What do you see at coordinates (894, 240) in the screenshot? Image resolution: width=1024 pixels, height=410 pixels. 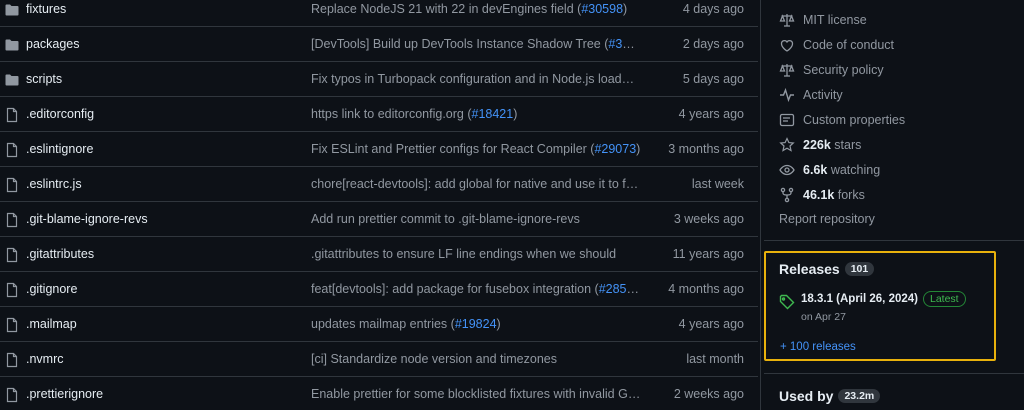 I see `section-divider` at bounding box center [894, 240].